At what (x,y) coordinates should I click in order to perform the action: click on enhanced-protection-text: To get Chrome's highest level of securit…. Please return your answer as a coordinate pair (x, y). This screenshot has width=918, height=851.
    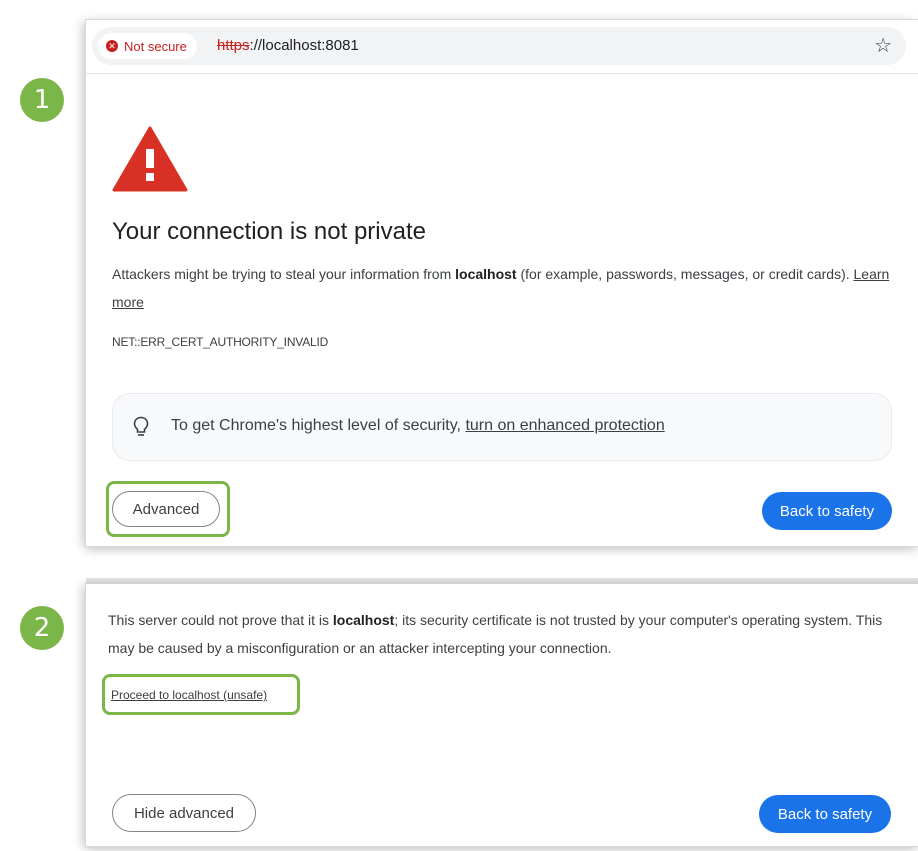
    Looking at the image, I should click on (418, 426).